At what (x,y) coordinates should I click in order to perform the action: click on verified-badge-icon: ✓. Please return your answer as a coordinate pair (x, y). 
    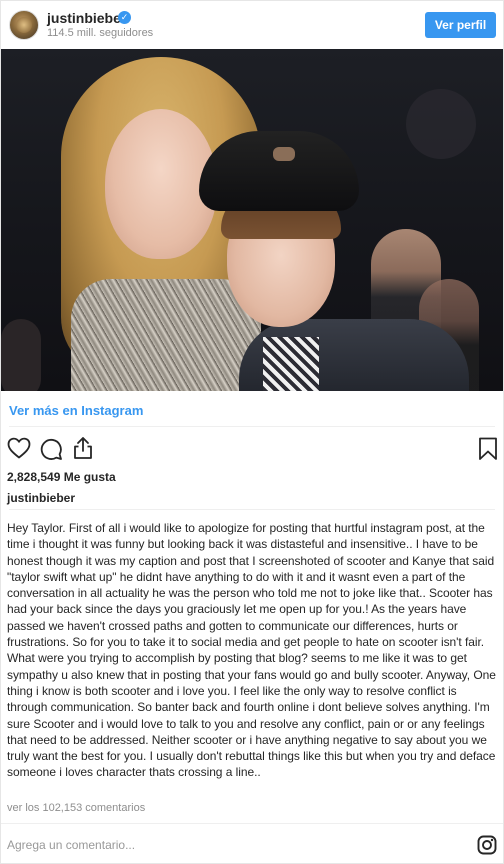
    Looking at the image, I should click on (124, 17).